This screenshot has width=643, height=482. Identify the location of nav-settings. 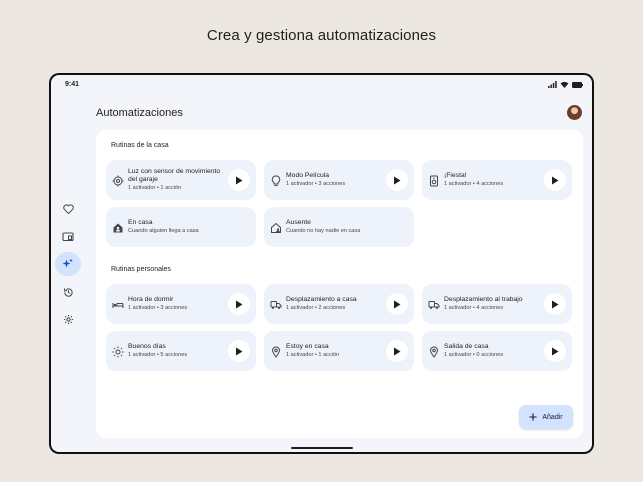
(68, 319).